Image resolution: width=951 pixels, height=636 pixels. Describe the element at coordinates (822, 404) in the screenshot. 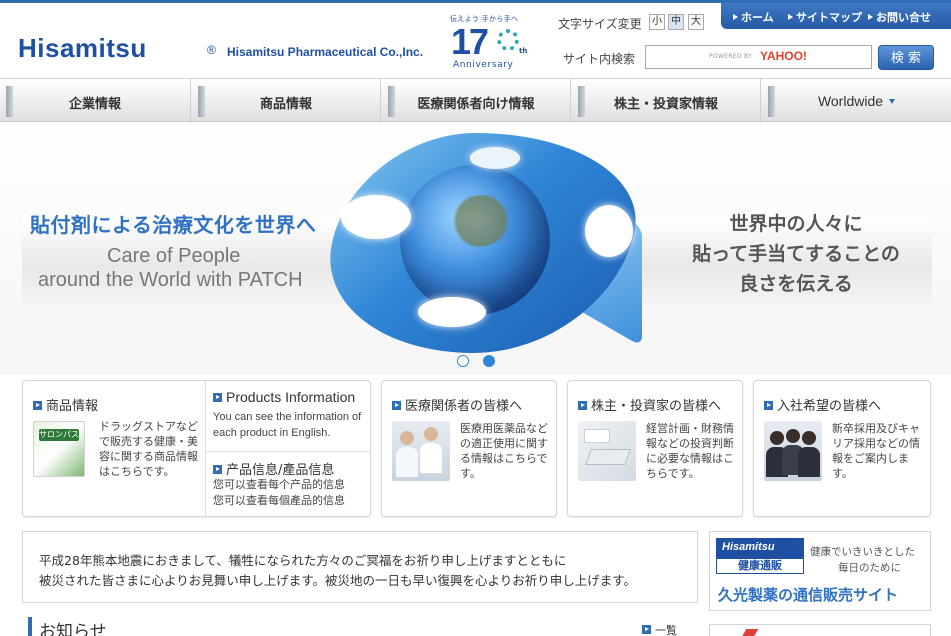

I see `recruit-card-title: 入社希望の皆様へ` at that location.